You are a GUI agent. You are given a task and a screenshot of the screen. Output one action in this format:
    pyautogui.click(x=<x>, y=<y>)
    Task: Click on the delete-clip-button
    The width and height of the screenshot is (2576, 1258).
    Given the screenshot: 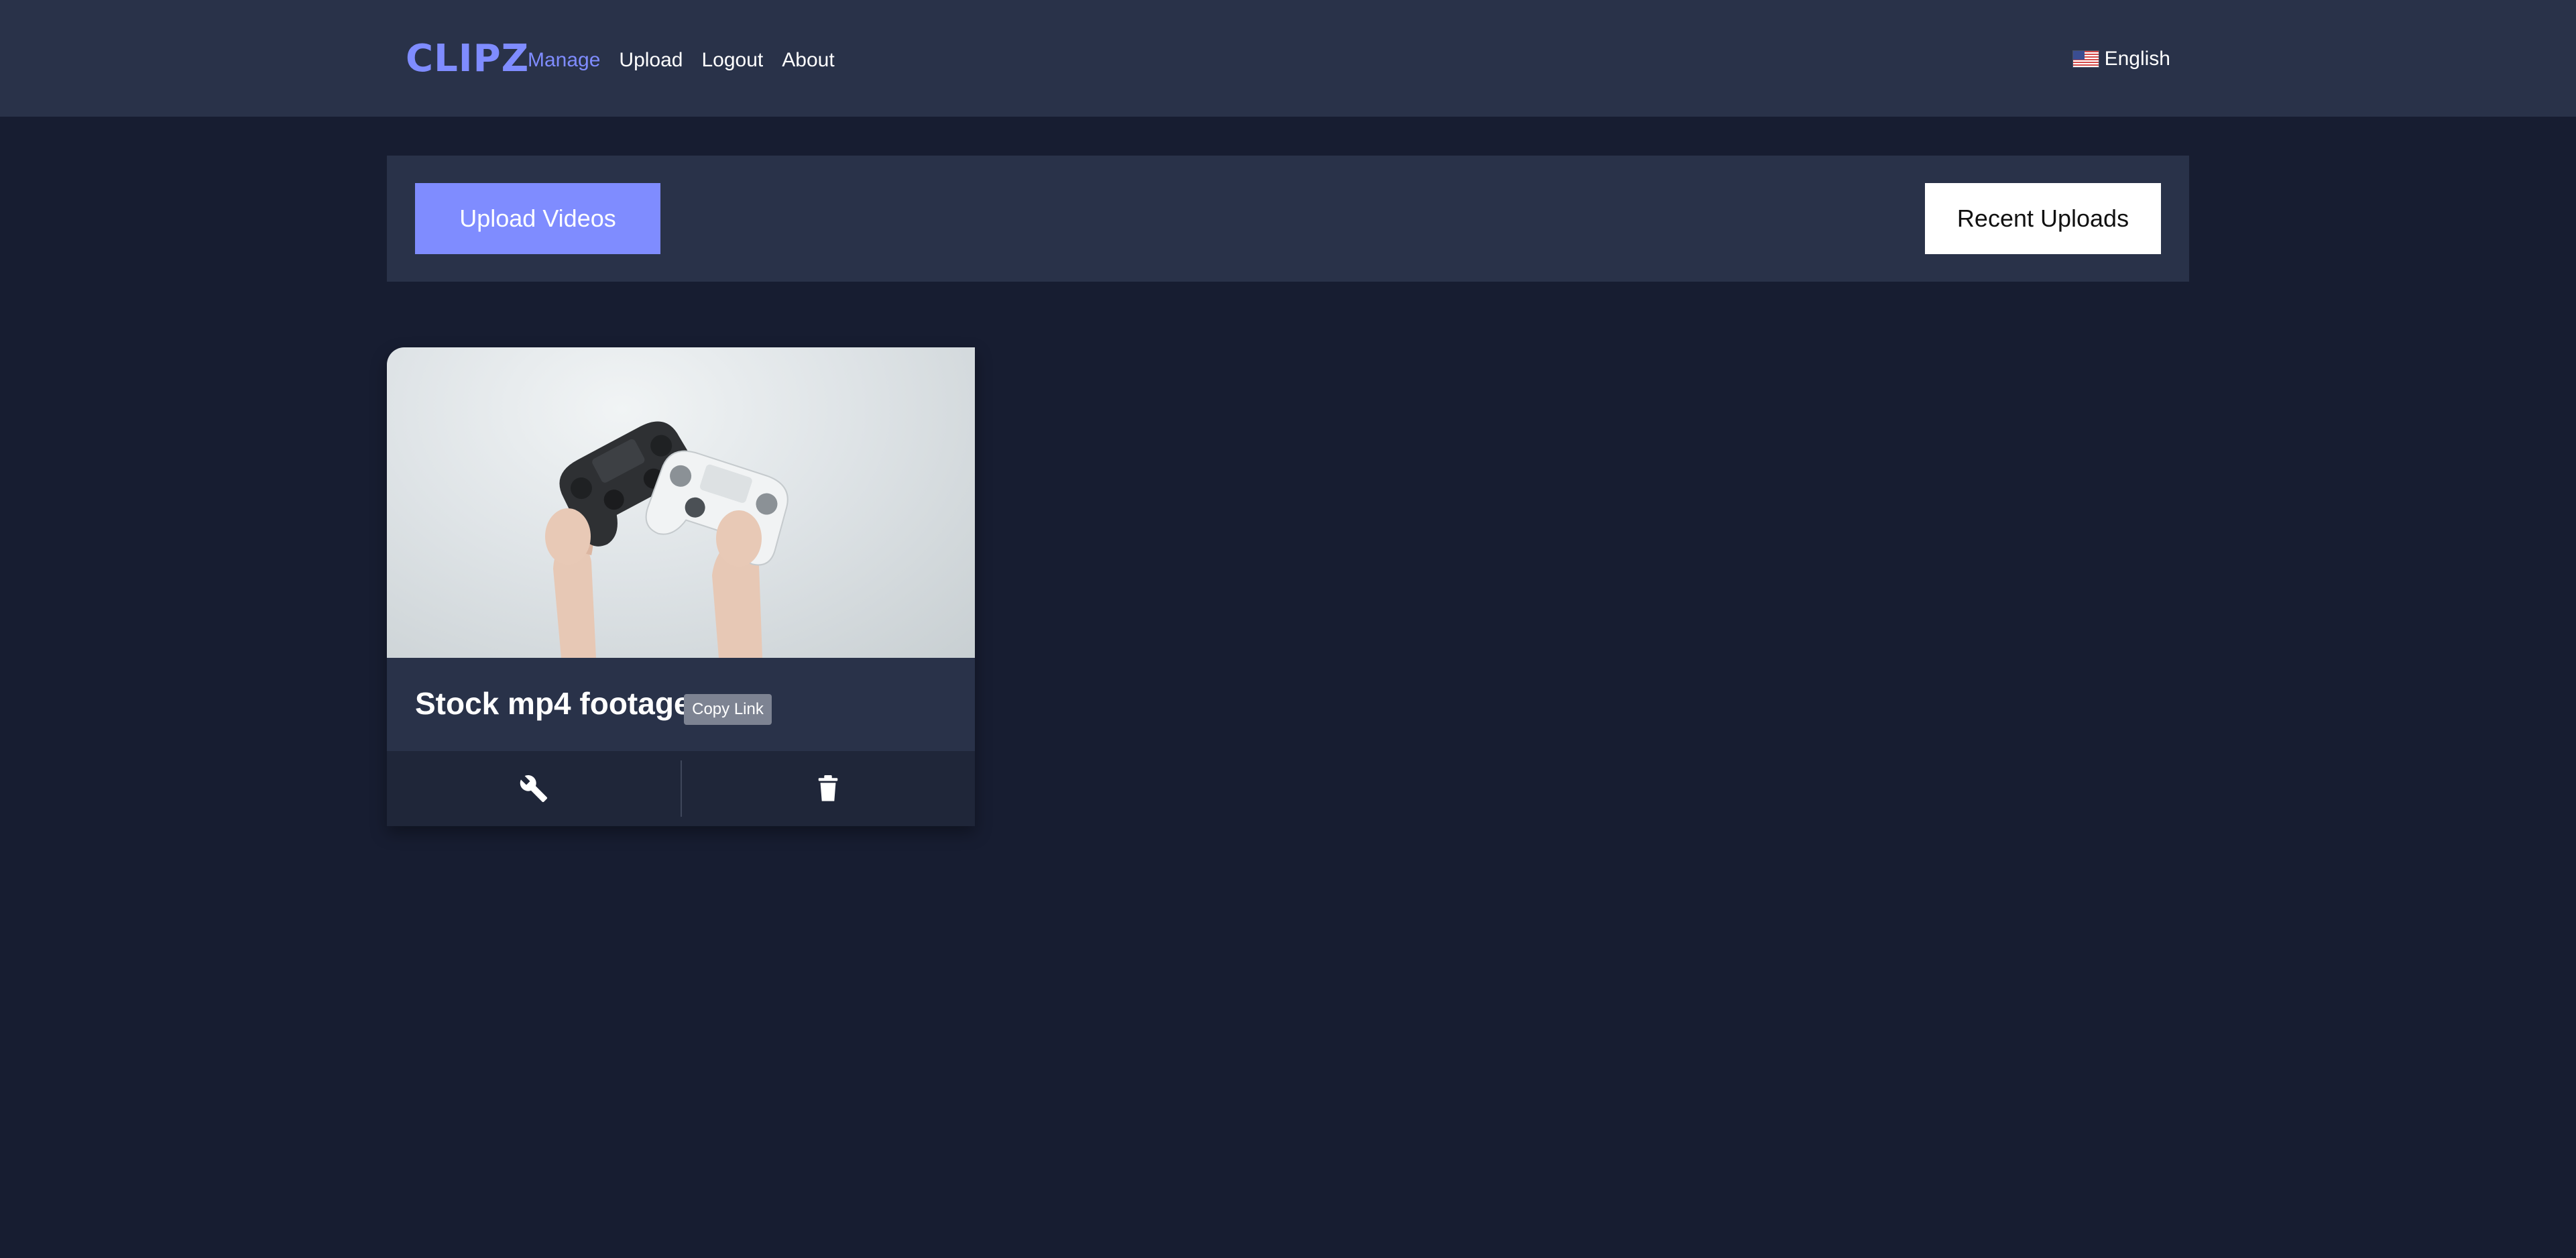 What is the action you would take?
    pyautogui.click(x=829, y=788)
    